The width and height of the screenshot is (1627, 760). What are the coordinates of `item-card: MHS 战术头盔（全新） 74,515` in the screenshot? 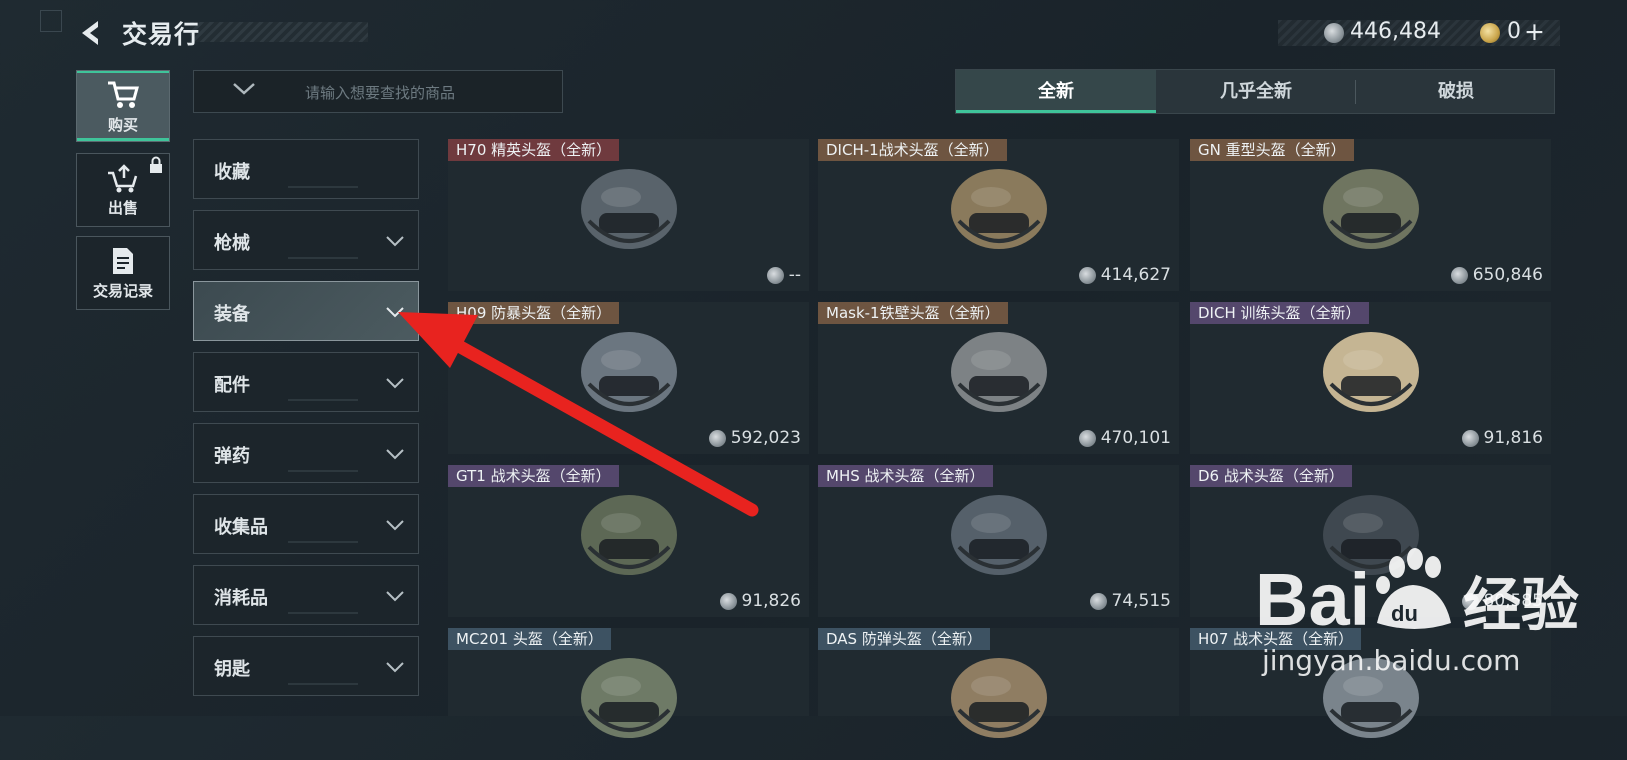 It's located at (998, 541).